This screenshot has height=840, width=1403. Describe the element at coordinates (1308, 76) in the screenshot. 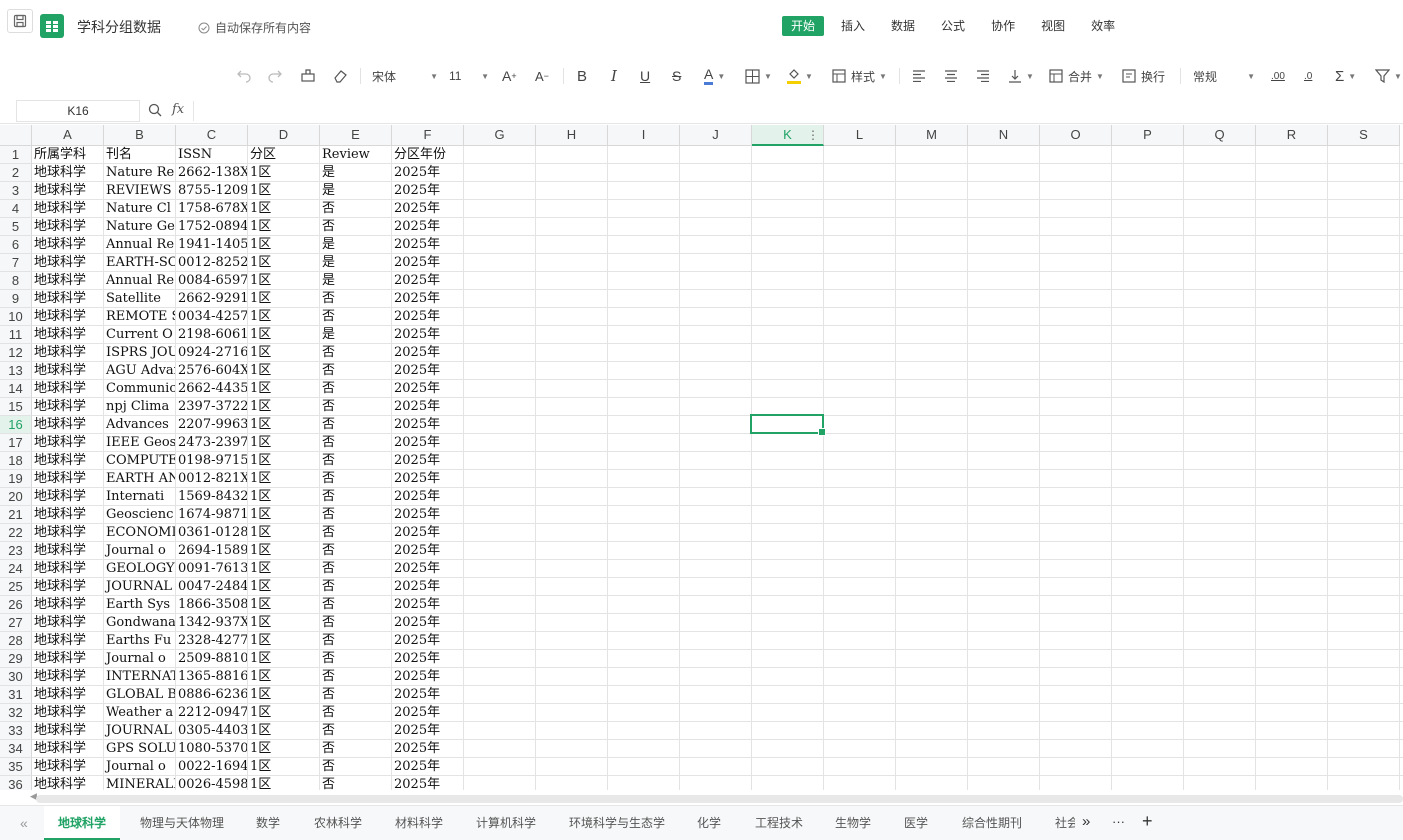

I see `decrease-decimal-icon: .0` at that location.